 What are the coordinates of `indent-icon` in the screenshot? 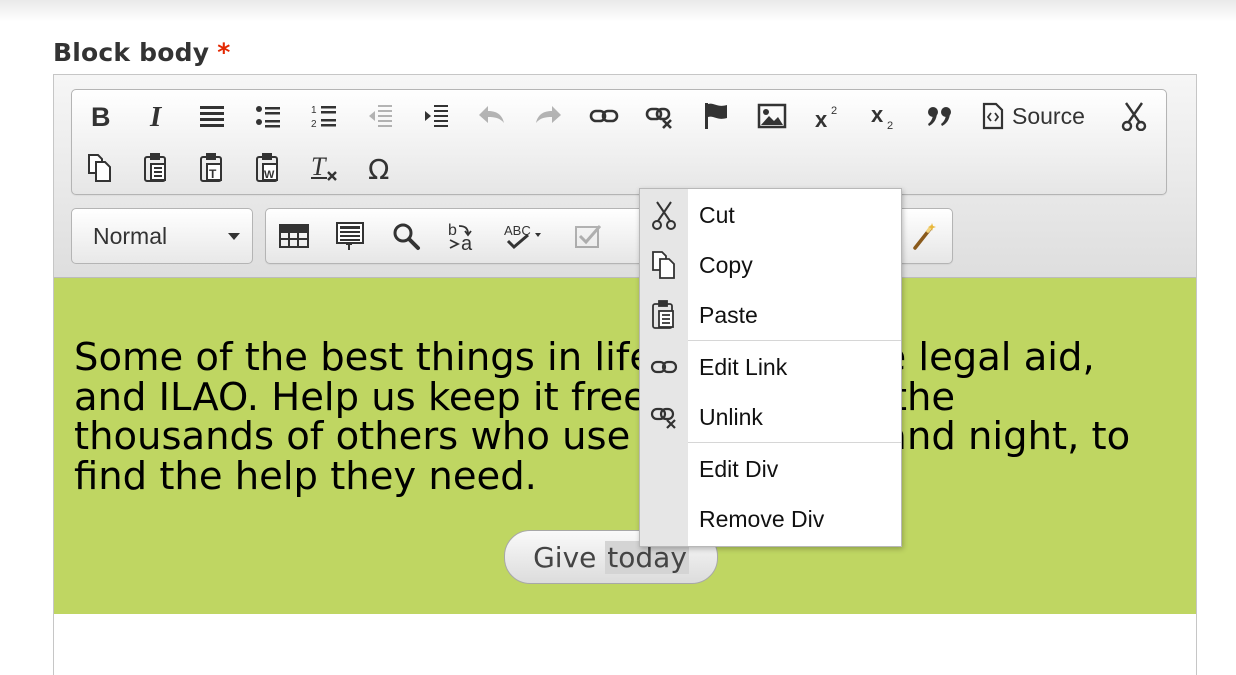 It's located at (436, 116).